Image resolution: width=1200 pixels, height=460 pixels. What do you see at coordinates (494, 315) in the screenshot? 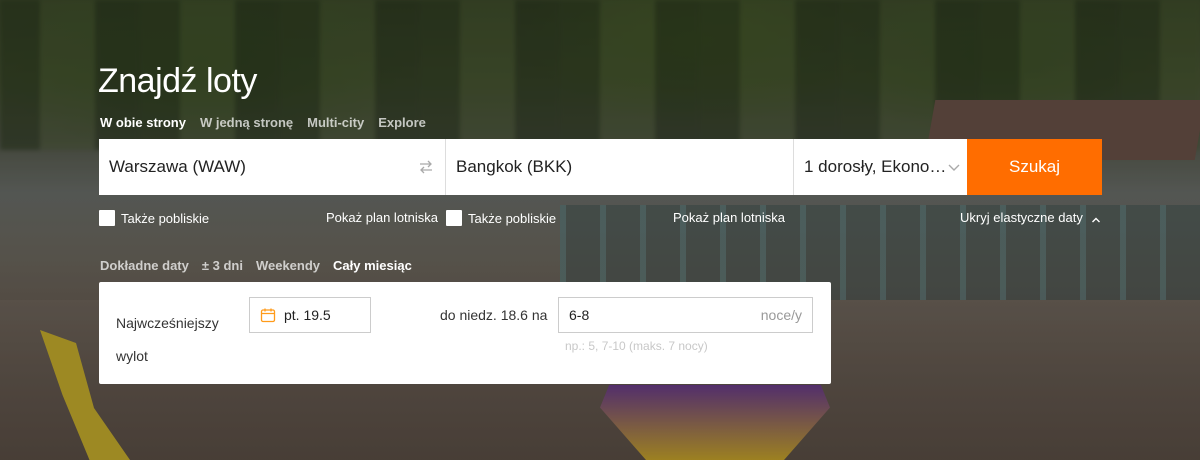
I see `until-label: do niedz. 18.6 na` at bounding box center [494, 315].